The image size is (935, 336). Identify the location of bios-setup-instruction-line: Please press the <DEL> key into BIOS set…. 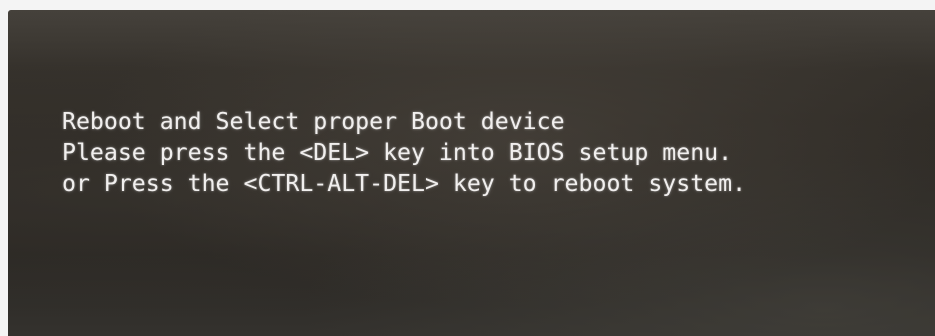
(397, 152).